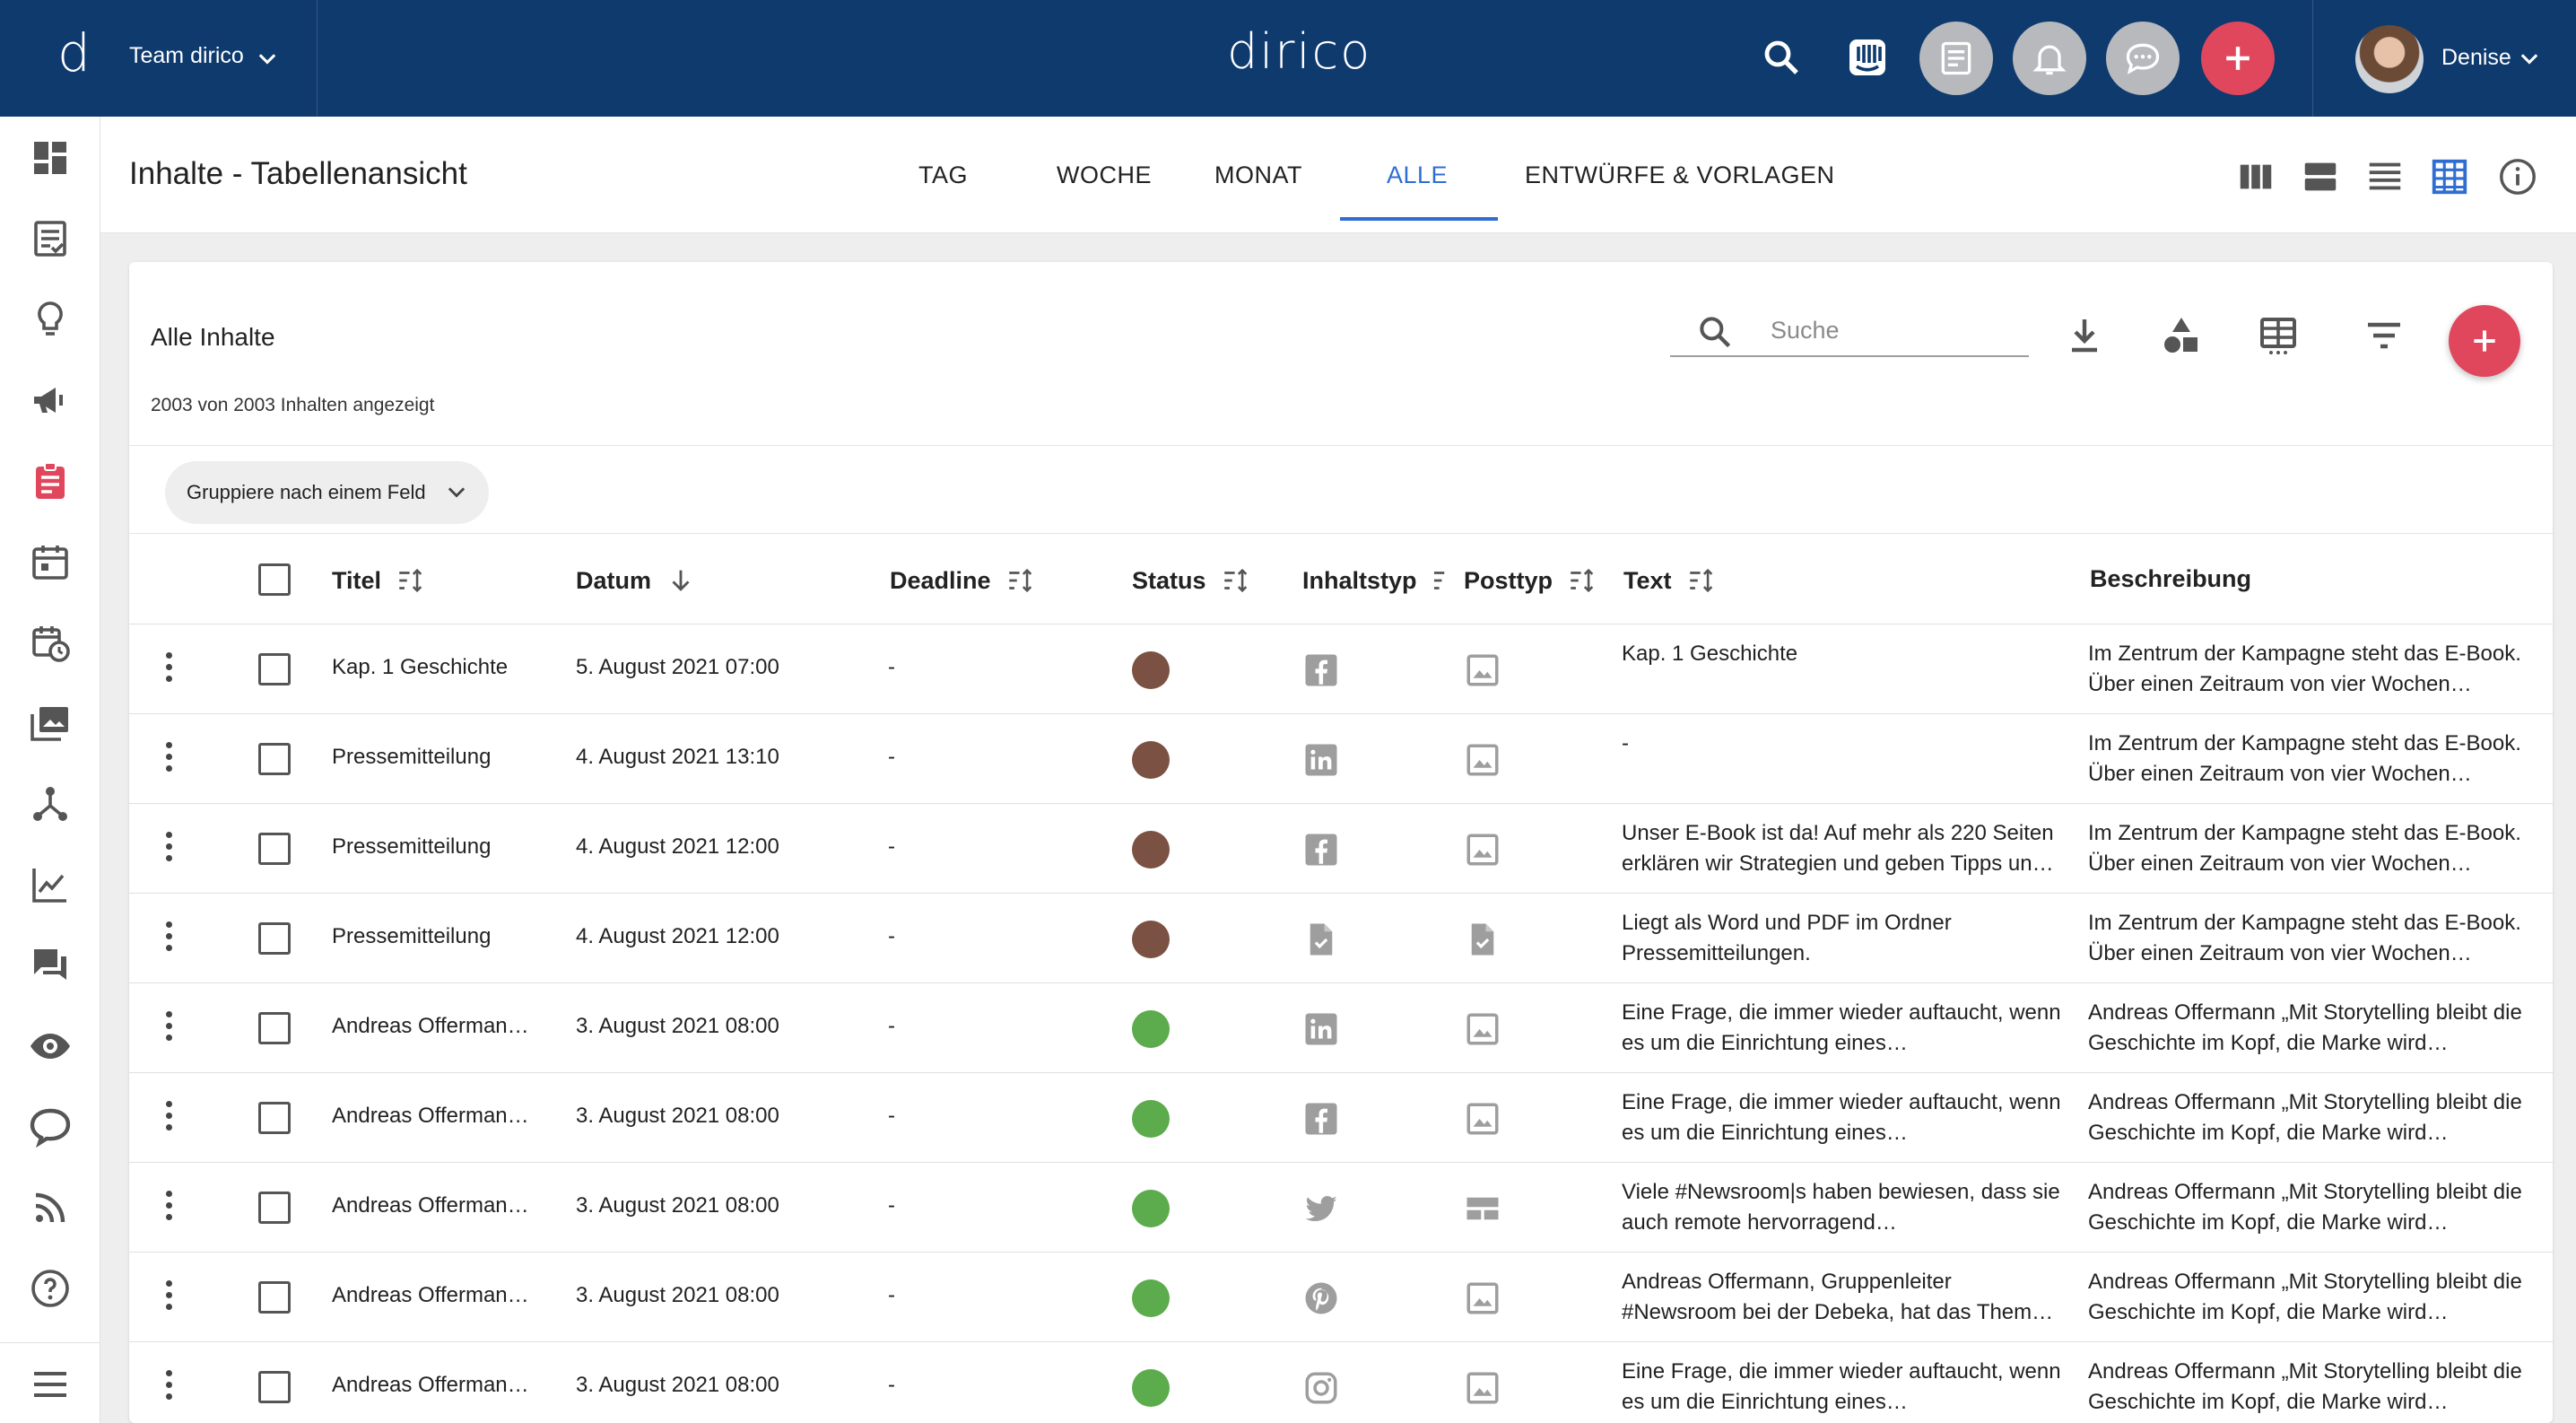 The image size is (2576, 1423). I want to click on select-all-checkbox, so click(274, 579).